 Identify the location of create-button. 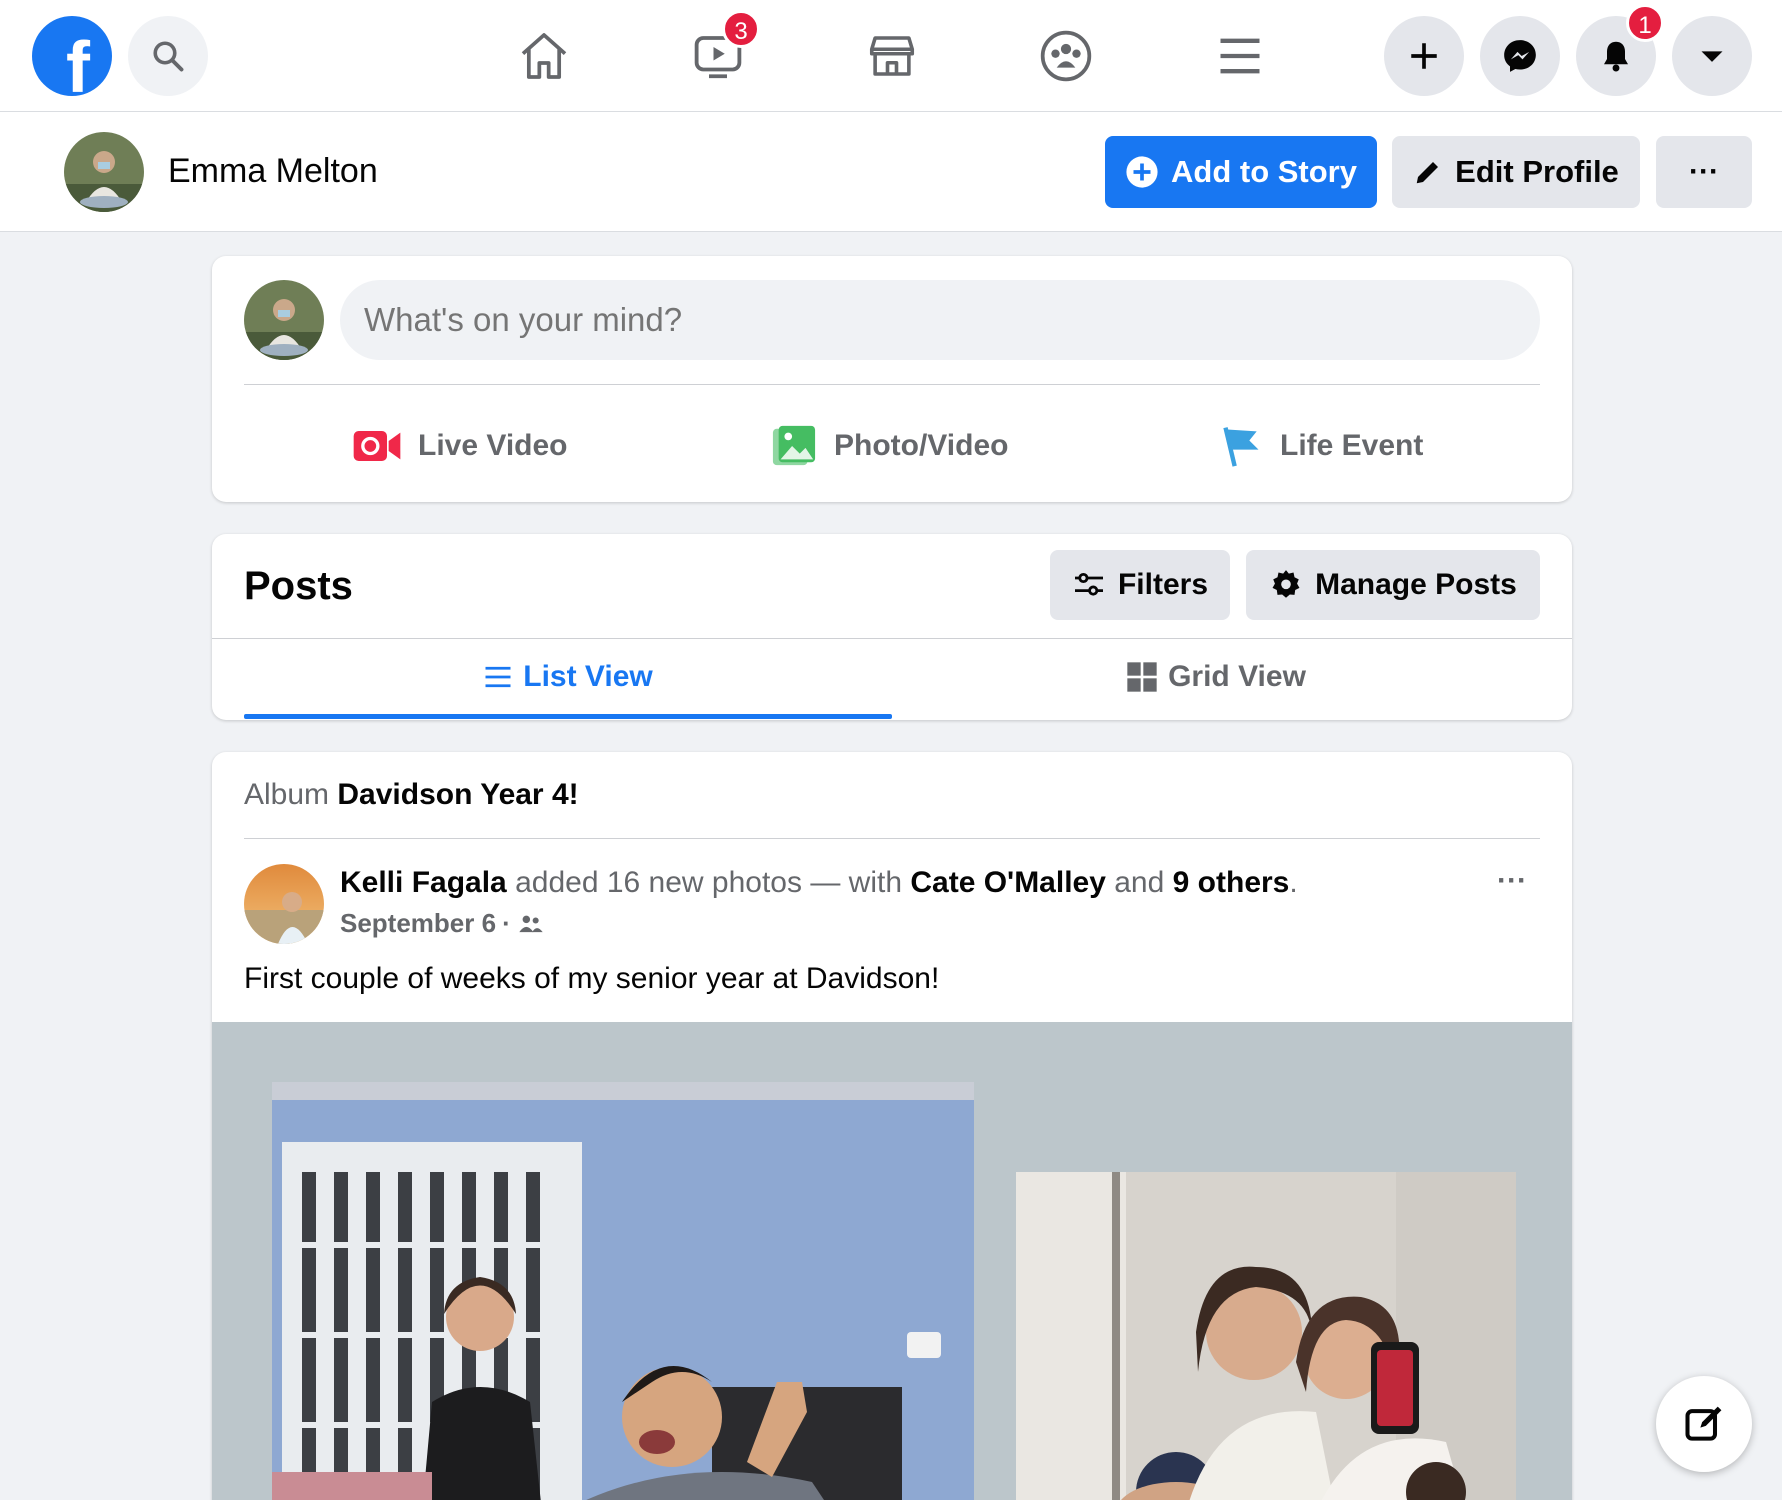
(1424, 56).